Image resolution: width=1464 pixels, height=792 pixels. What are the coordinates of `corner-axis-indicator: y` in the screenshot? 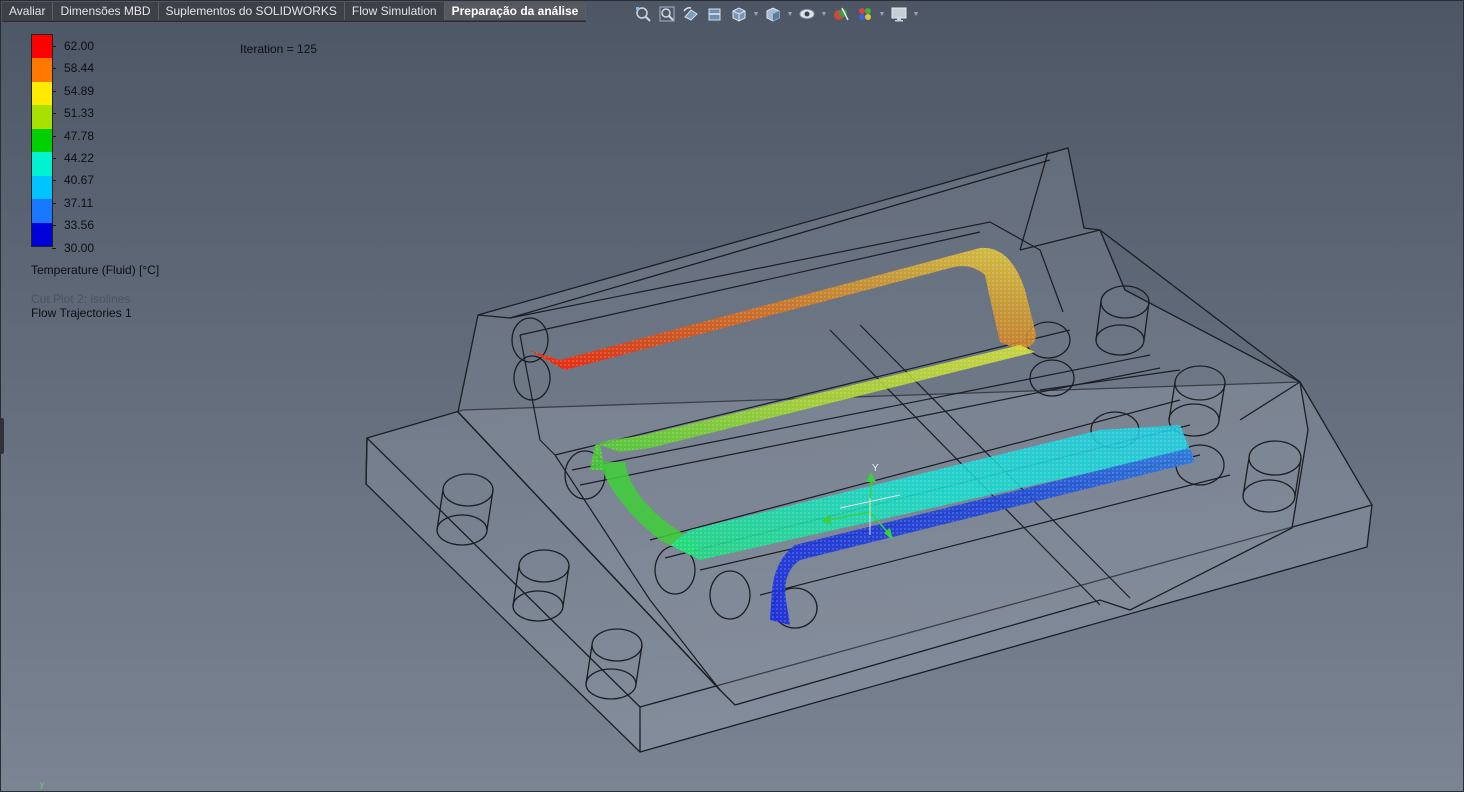 It's located at (42, 784).